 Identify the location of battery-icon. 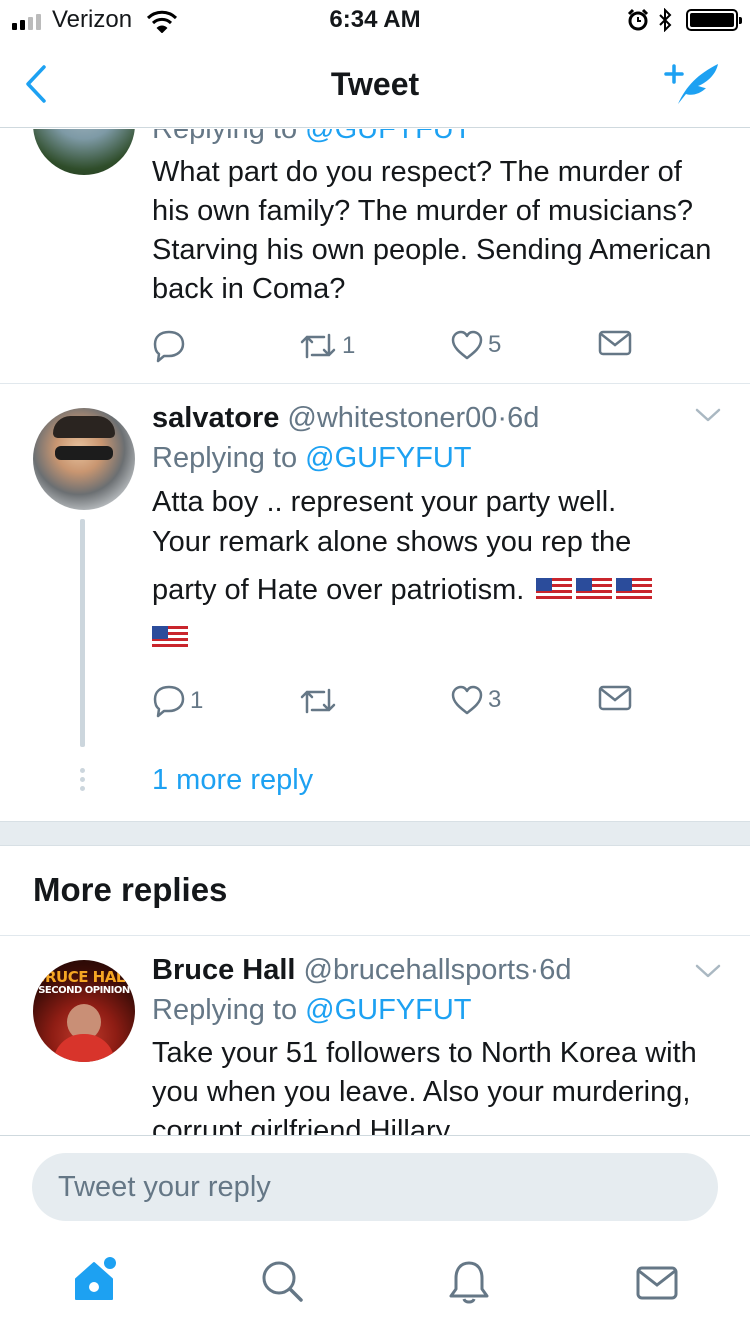
(714, 20).